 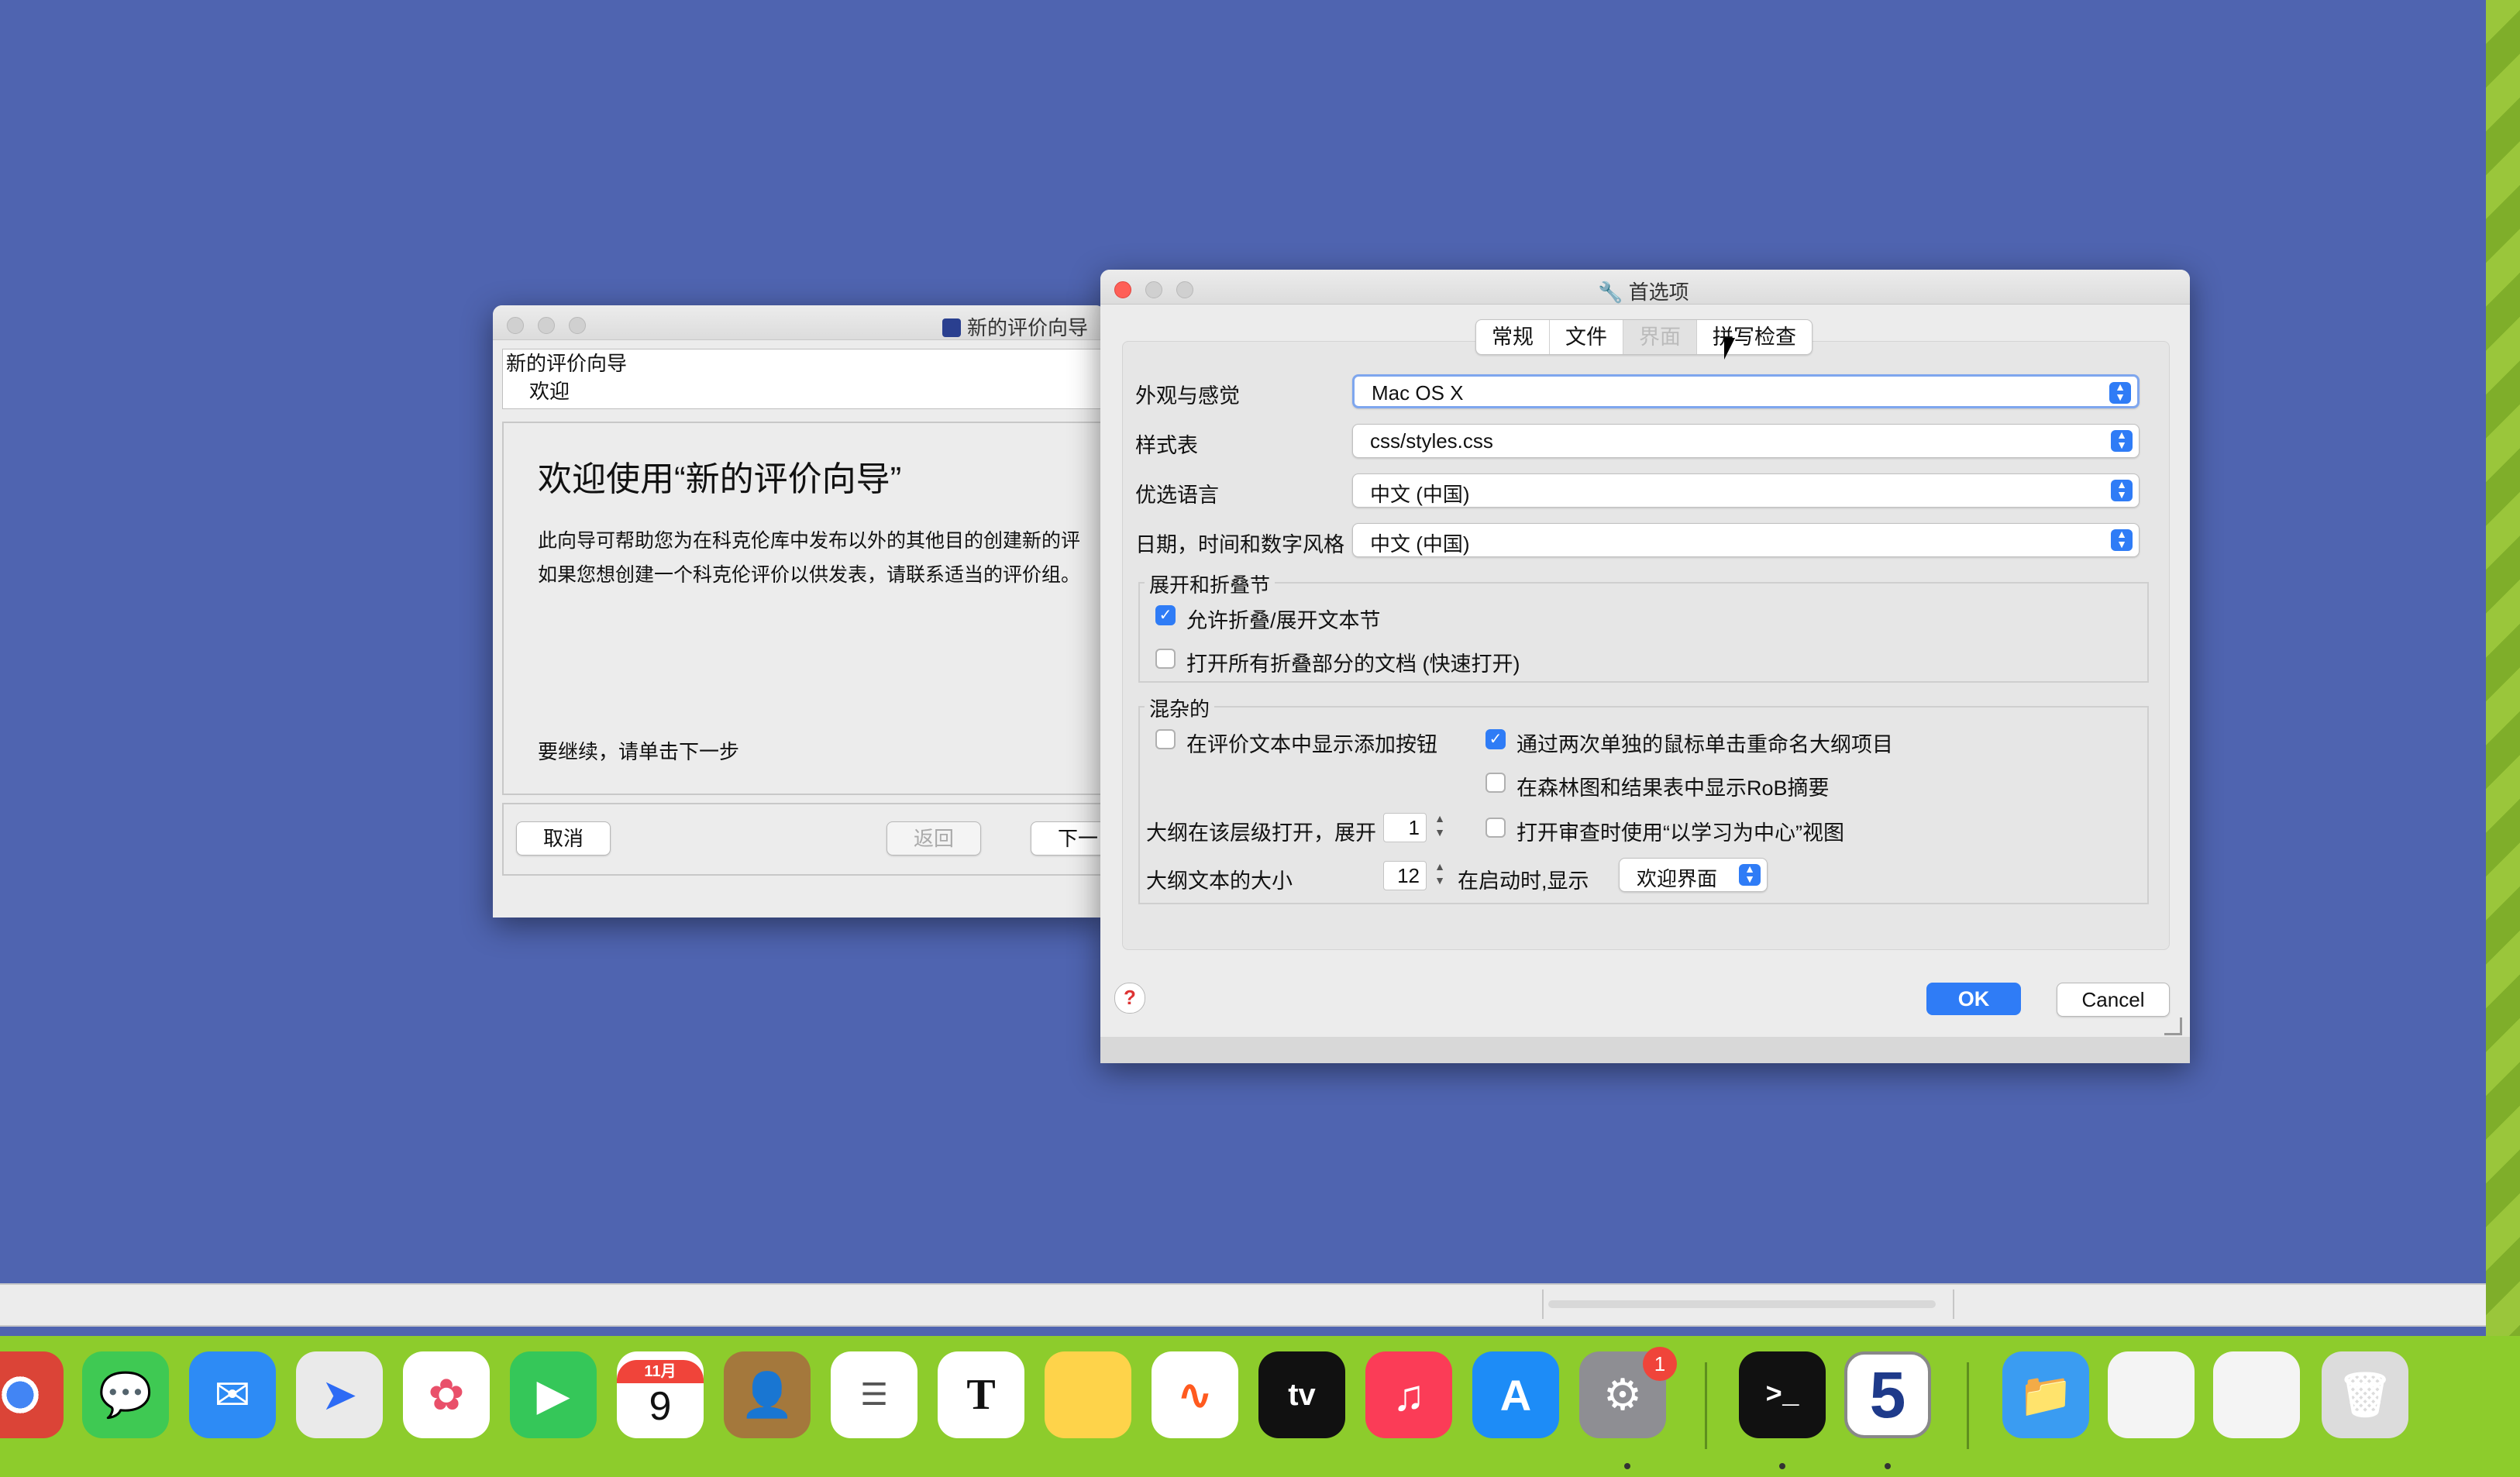 I want to click on startup-select: 欢迎界面 ▲ ▼, so click(x=1694, y=875).